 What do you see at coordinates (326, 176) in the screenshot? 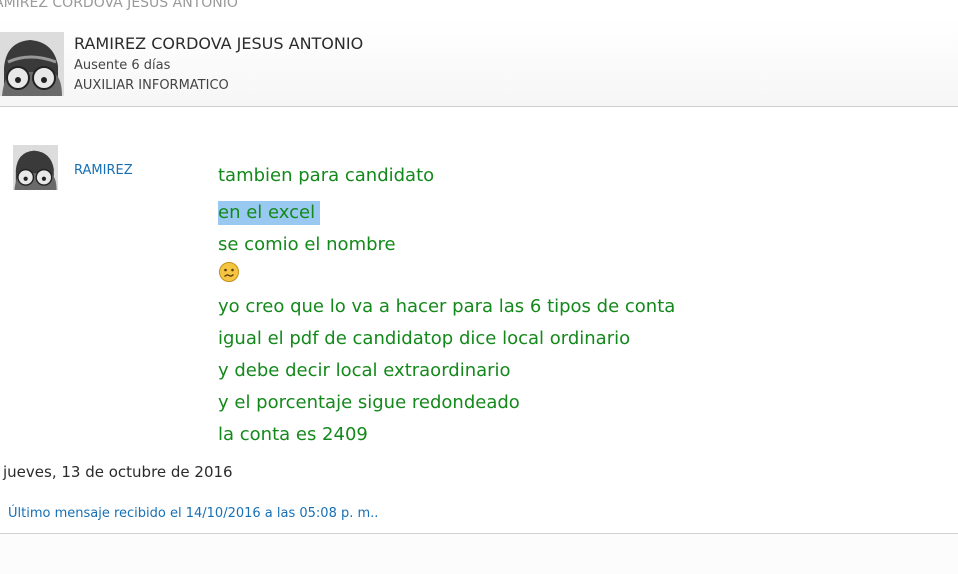
I see `message-line: tambien para candidato` at bounding box center [326, 176].